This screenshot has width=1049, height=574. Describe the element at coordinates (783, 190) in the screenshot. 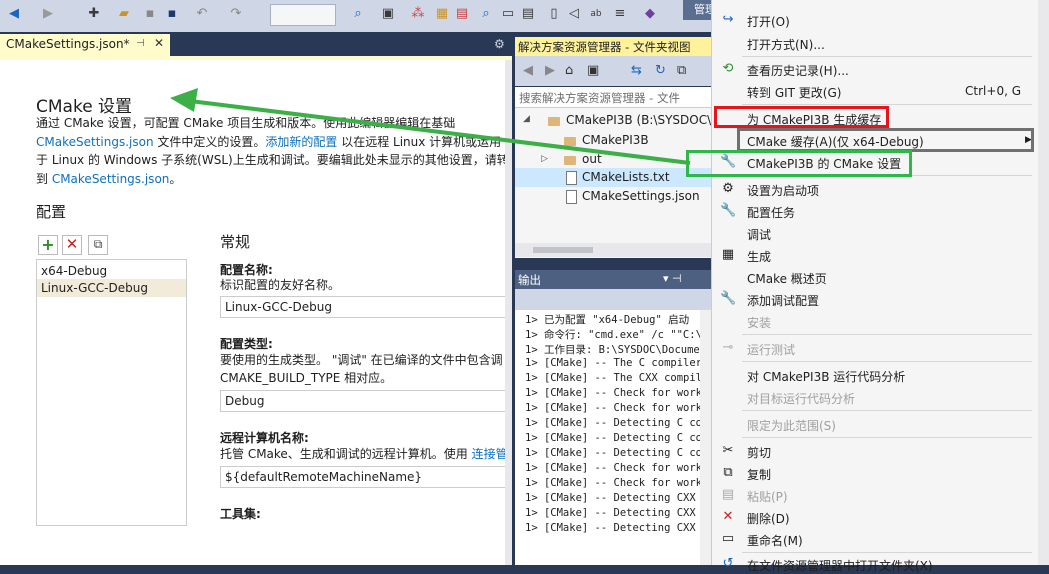

I see `menu-set-startup: 设置为启动项` at that location.